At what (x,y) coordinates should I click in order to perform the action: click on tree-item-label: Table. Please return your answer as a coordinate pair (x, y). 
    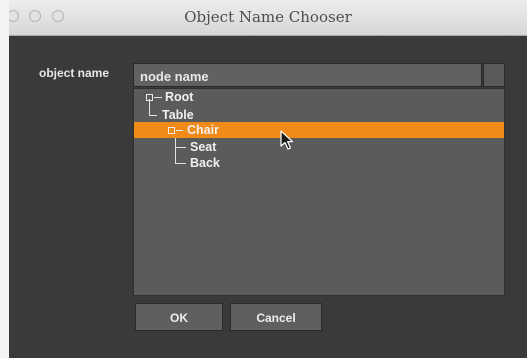
    Looking at the image, I should click on (178, 115).